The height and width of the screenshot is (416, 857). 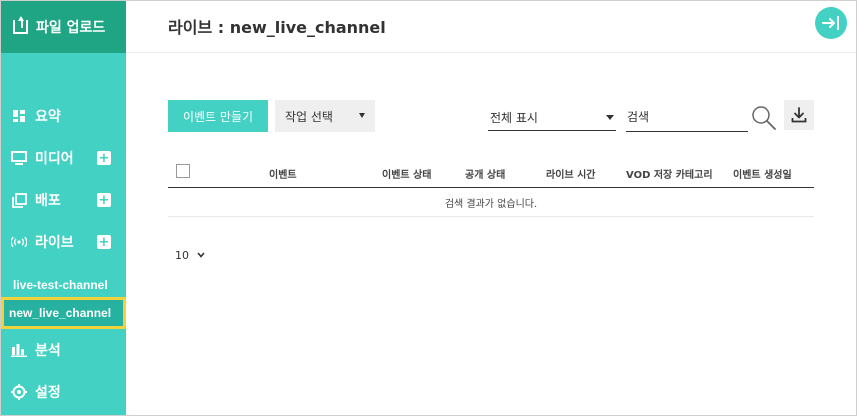 I want to click on sidebar-item-label: 설정, so click(x=48, y=393).